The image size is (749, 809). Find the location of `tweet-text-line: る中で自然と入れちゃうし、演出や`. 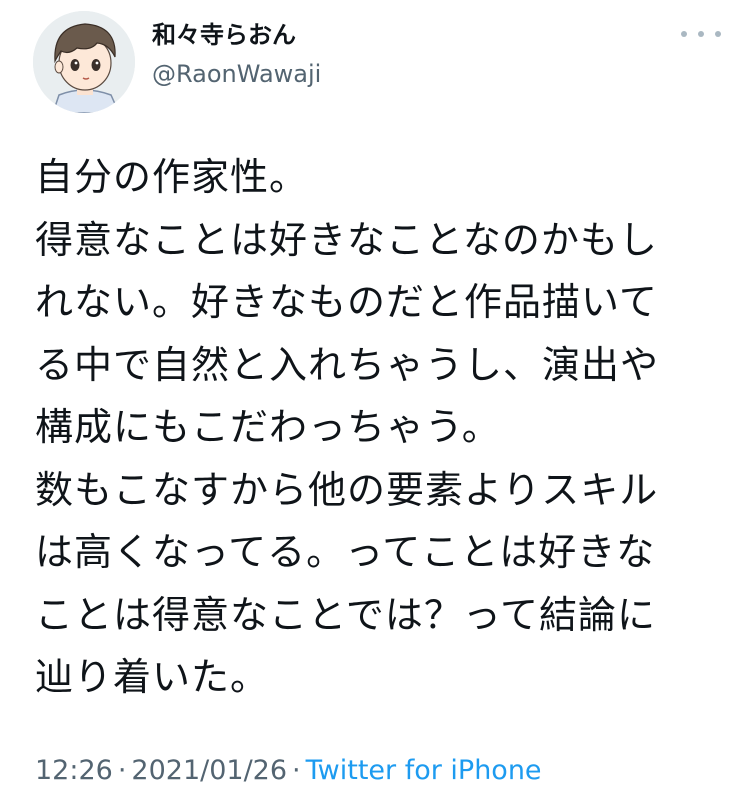

tweet-text-line: る中で自然と入れちゃうし、演出や is located at coordinates (347, 364).